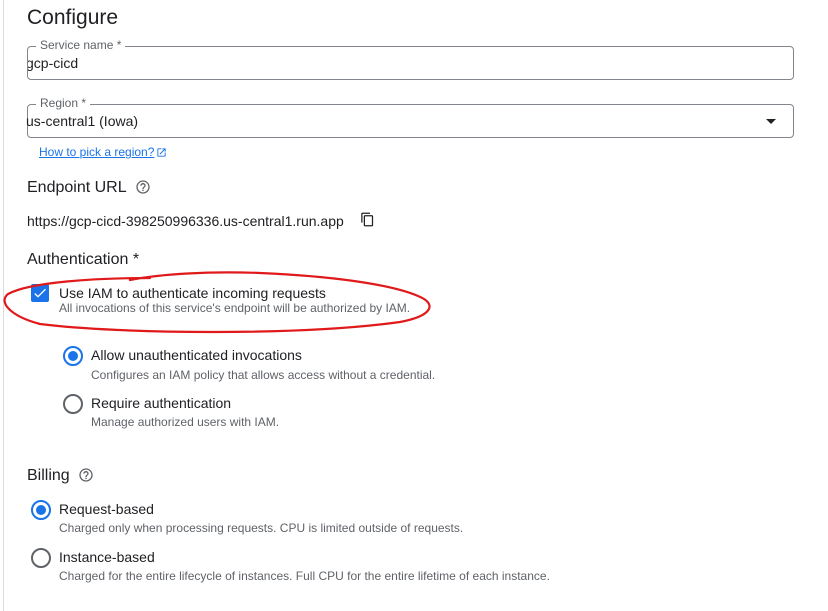  I want to click on instance-based-radio, so click(41, 558).